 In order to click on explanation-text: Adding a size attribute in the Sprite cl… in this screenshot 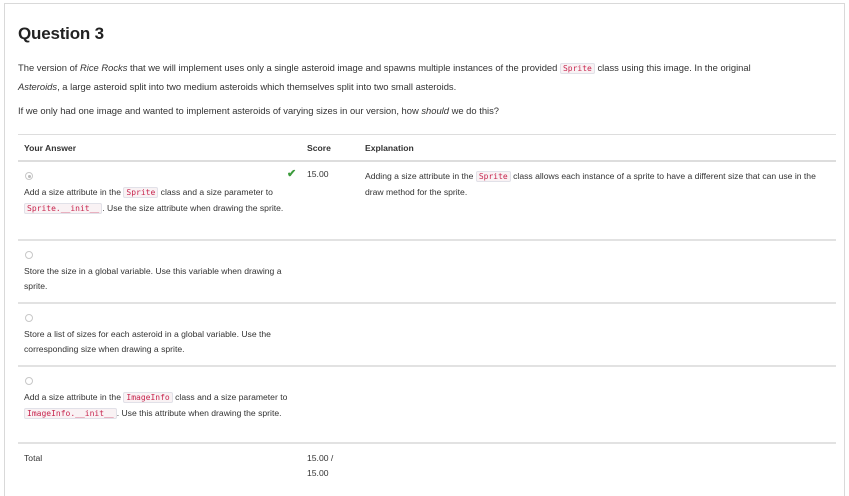, I will do `click(590, 184)`.